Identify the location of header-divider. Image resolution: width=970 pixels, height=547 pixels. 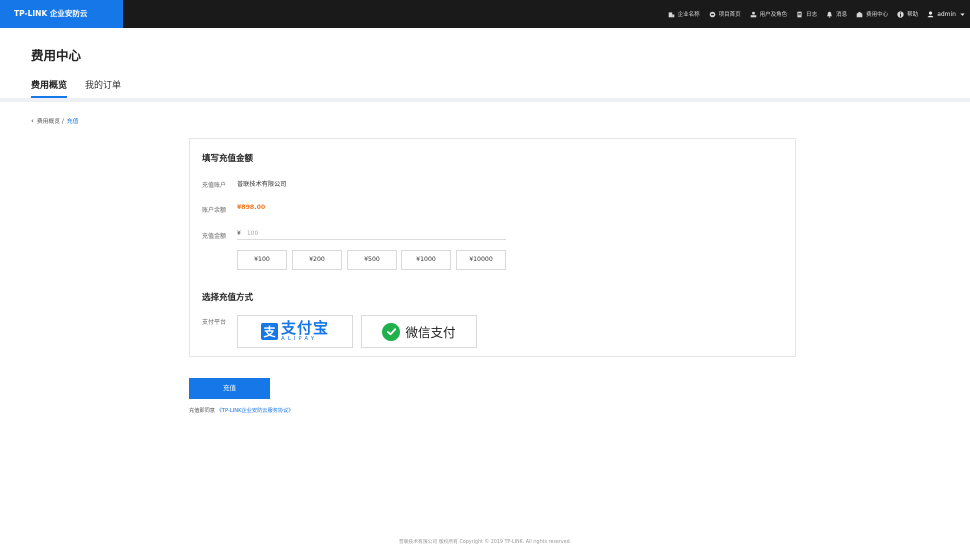
(485, 100).